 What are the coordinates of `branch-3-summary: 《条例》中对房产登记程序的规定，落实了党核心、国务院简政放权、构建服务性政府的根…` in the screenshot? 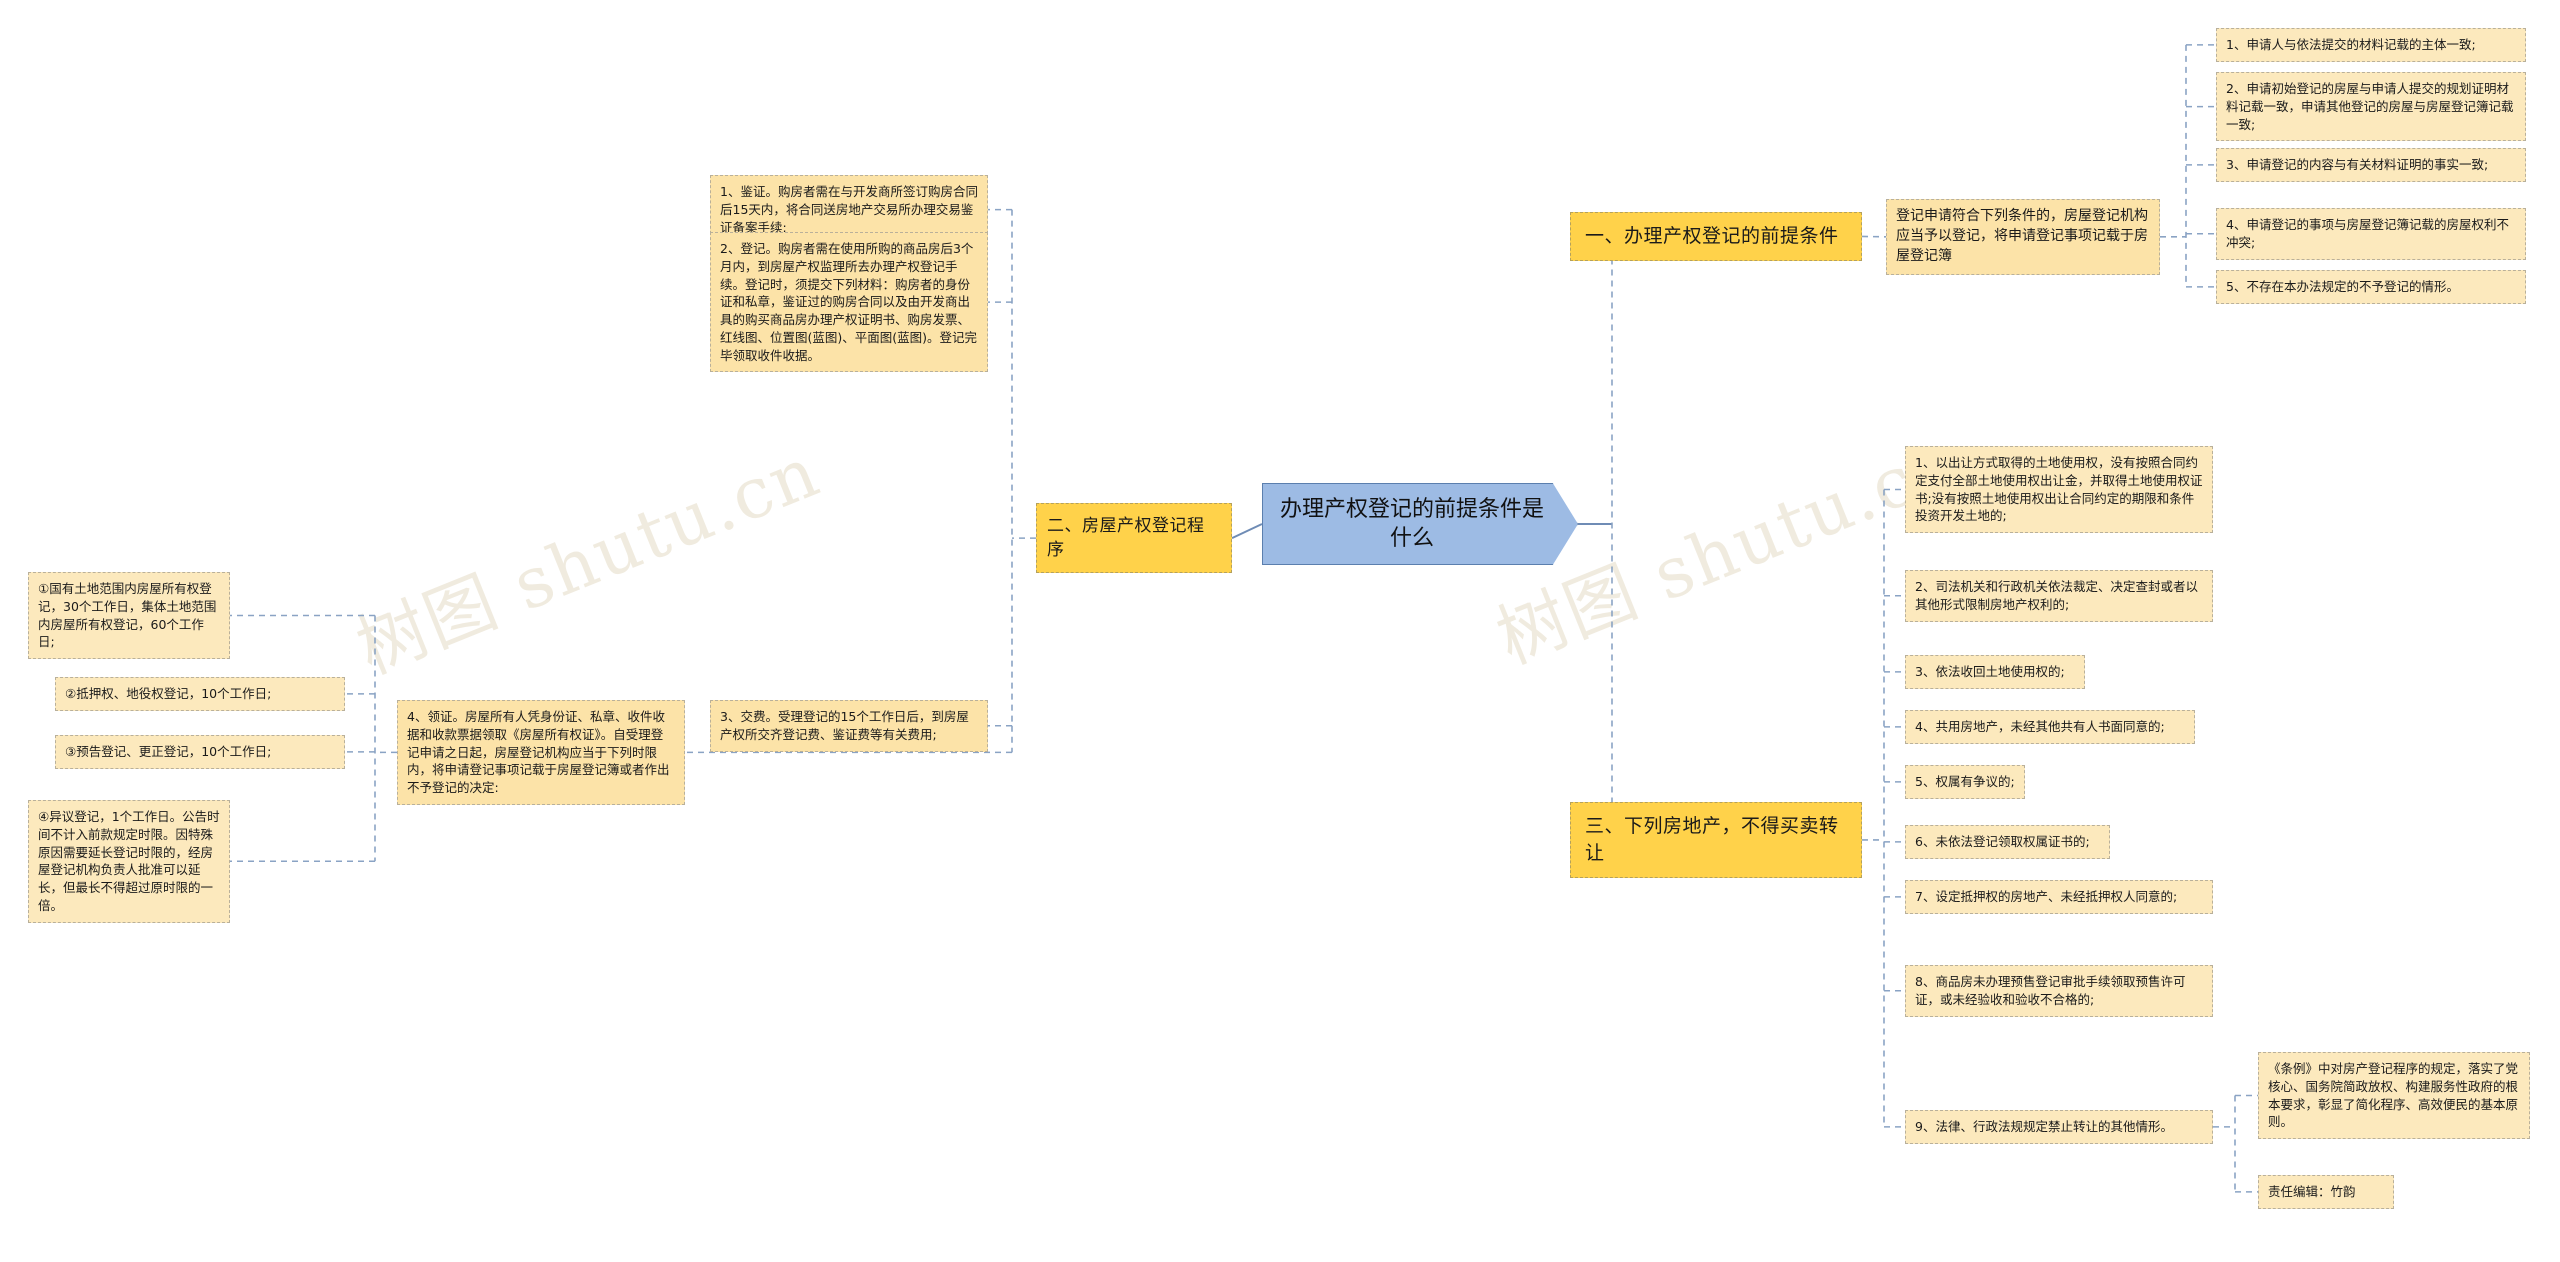 It's located at (2394, 1095).